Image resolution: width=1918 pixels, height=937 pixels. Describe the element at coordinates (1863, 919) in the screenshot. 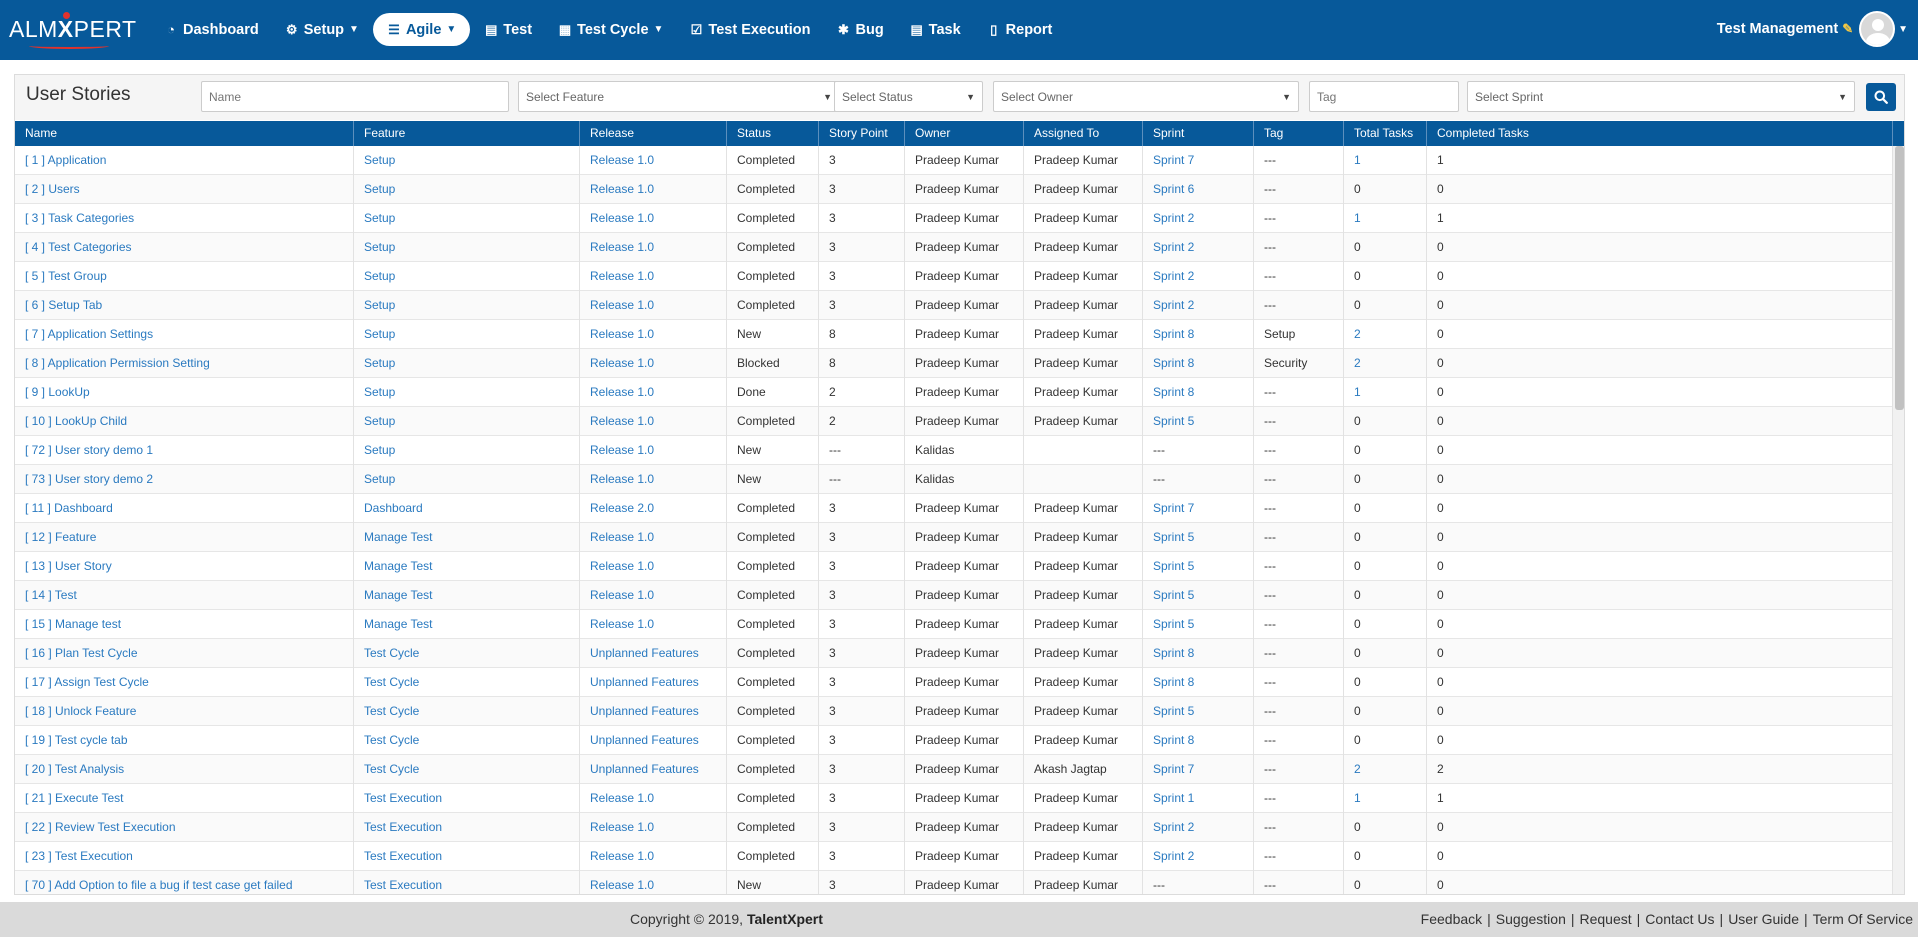

I see `footer-link-term-of-service: Term Of Service` at that location.